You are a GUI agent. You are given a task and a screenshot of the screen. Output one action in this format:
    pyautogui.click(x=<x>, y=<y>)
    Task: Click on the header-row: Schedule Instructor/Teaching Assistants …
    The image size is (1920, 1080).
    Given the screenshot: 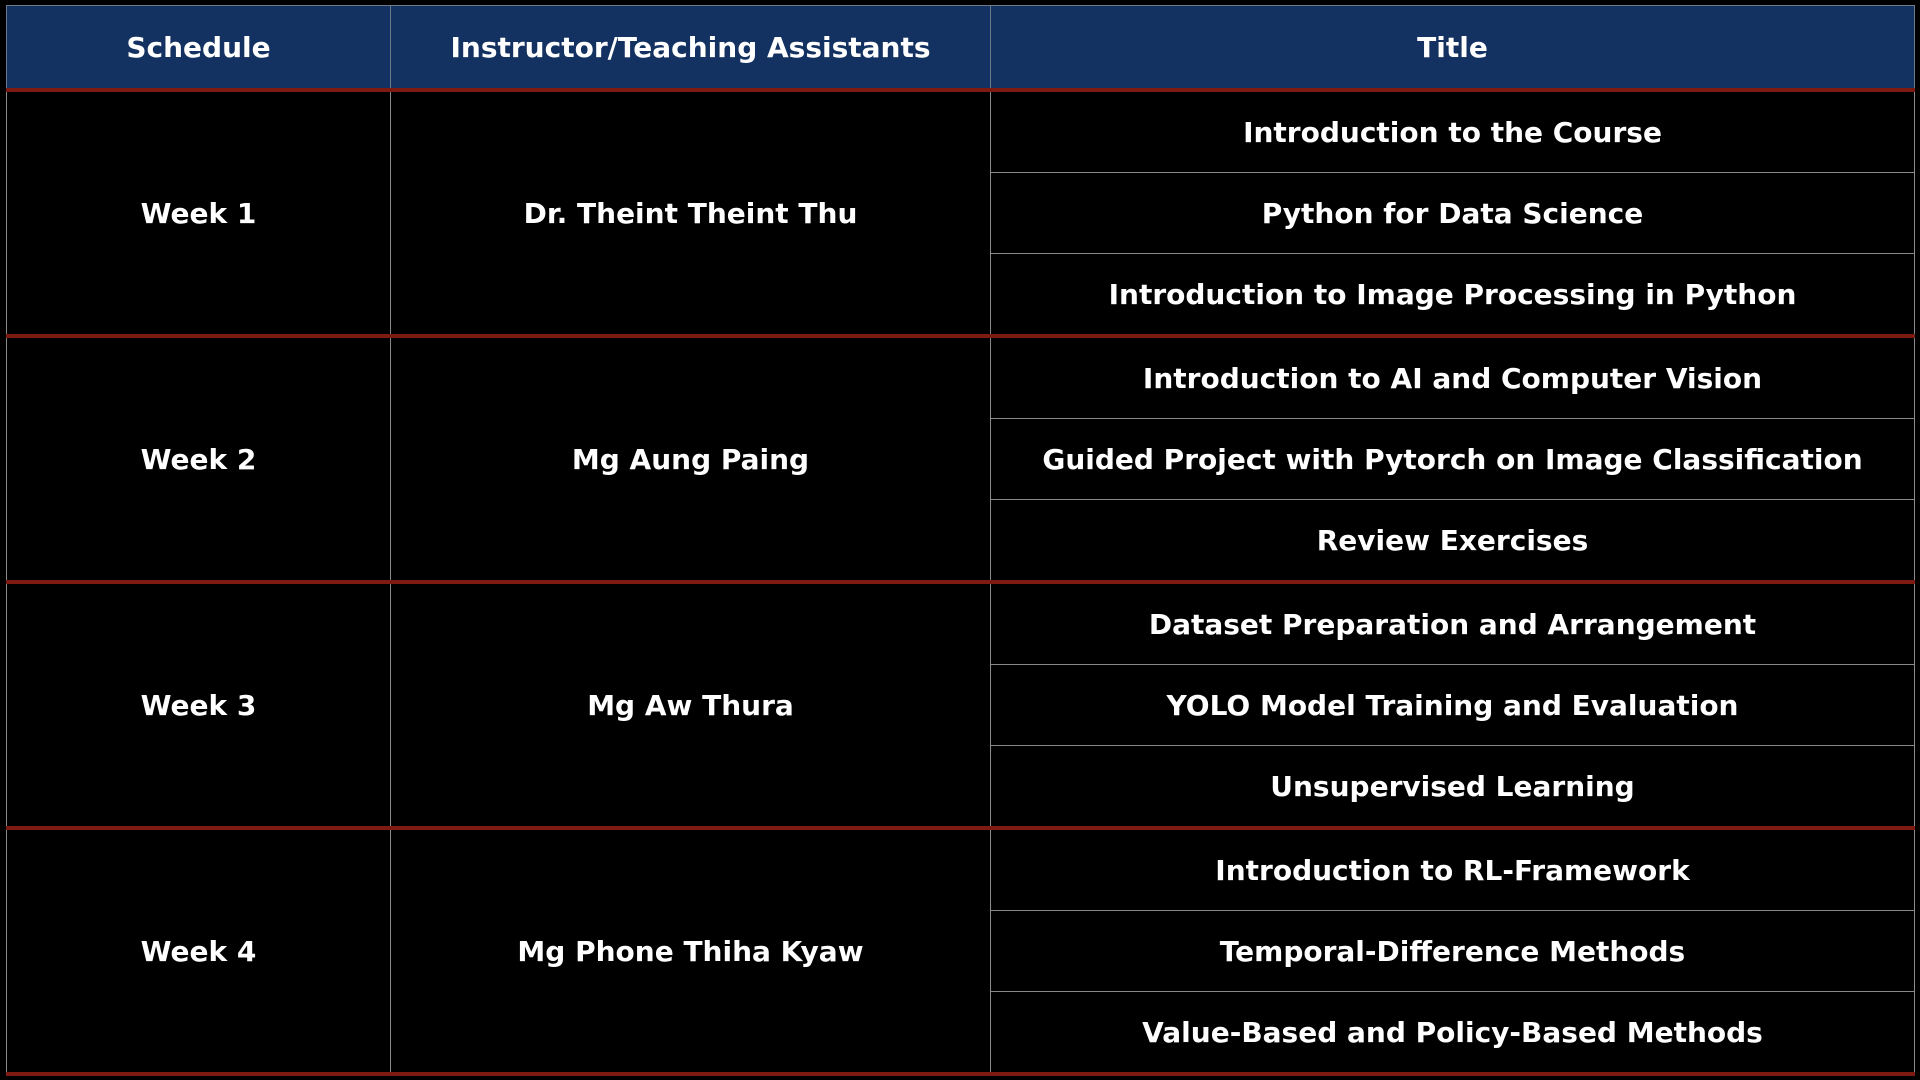 What is the action you would take?
    pyautogui.click(x=960, y=48)
    